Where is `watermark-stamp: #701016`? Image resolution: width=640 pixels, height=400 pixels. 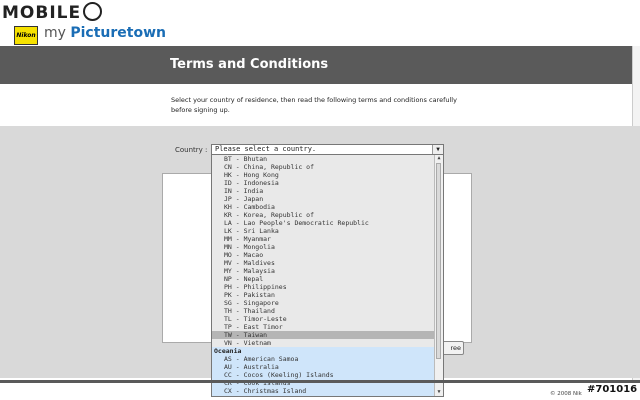 watermark-stamp: #701016 is located at coordinates (612, 389).